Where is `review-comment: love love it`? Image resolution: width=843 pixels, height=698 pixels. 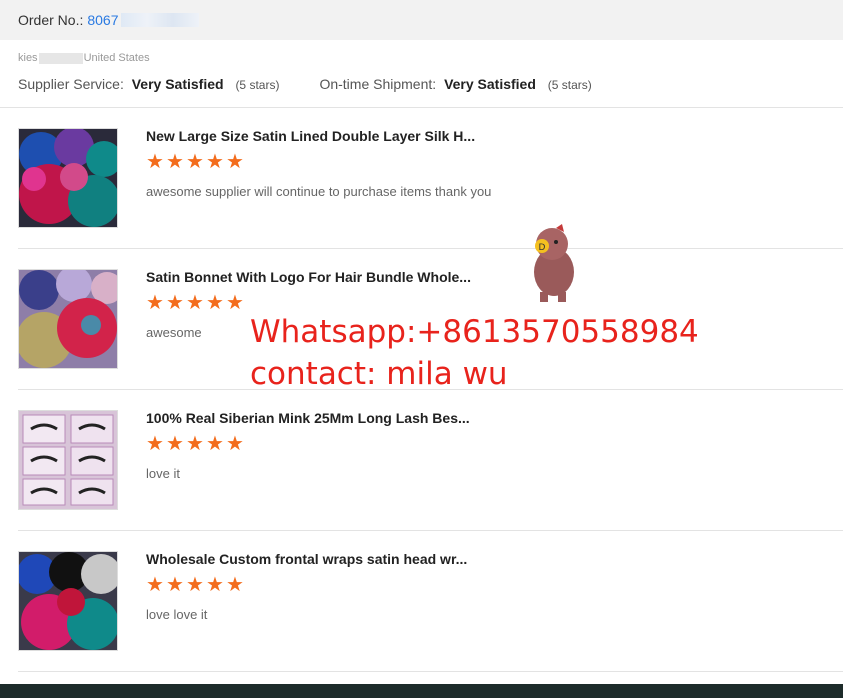
review-comment: love love it is located at coordinates (177, 614).